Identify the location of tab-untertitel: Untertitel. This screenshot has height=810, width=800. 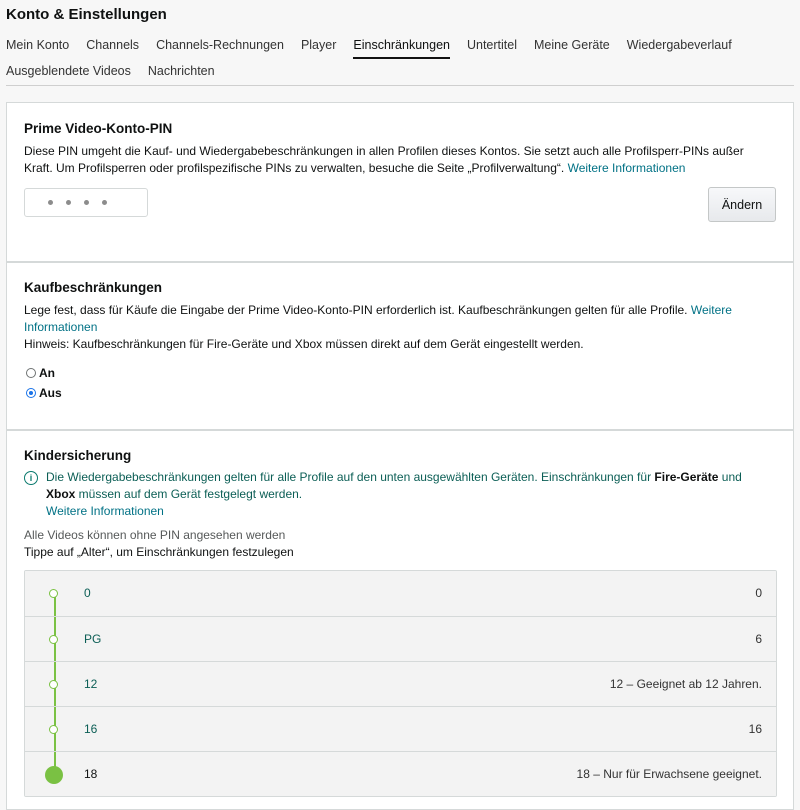
(492, 47).